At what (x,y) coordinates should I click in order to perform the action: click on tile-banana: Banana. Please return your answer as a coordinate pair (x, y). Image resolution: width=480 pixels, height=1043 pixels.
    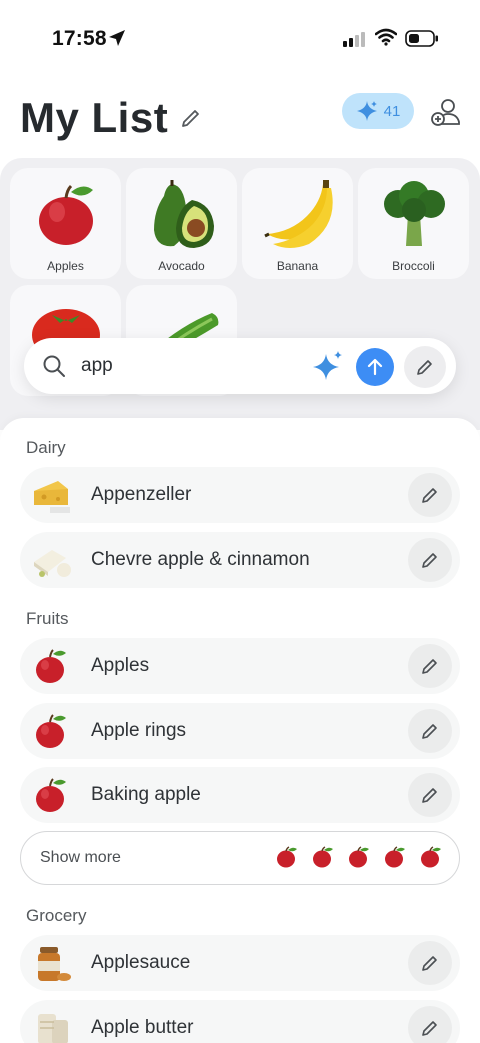
    Looking at the image, I should click on (297, 223).